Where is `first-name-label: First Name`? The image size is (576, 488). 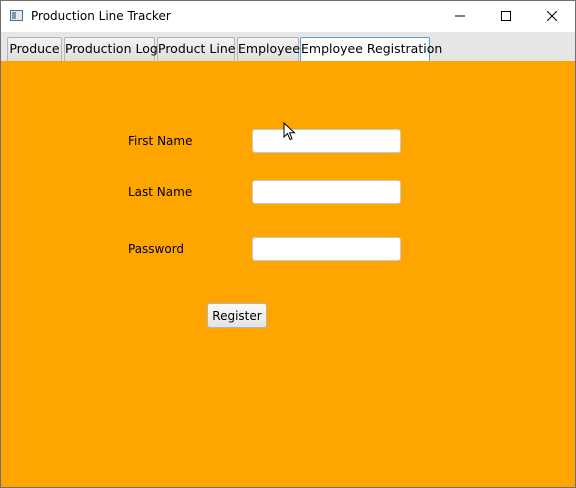 first-name-label: First Name is located at coordinates (160, 141).